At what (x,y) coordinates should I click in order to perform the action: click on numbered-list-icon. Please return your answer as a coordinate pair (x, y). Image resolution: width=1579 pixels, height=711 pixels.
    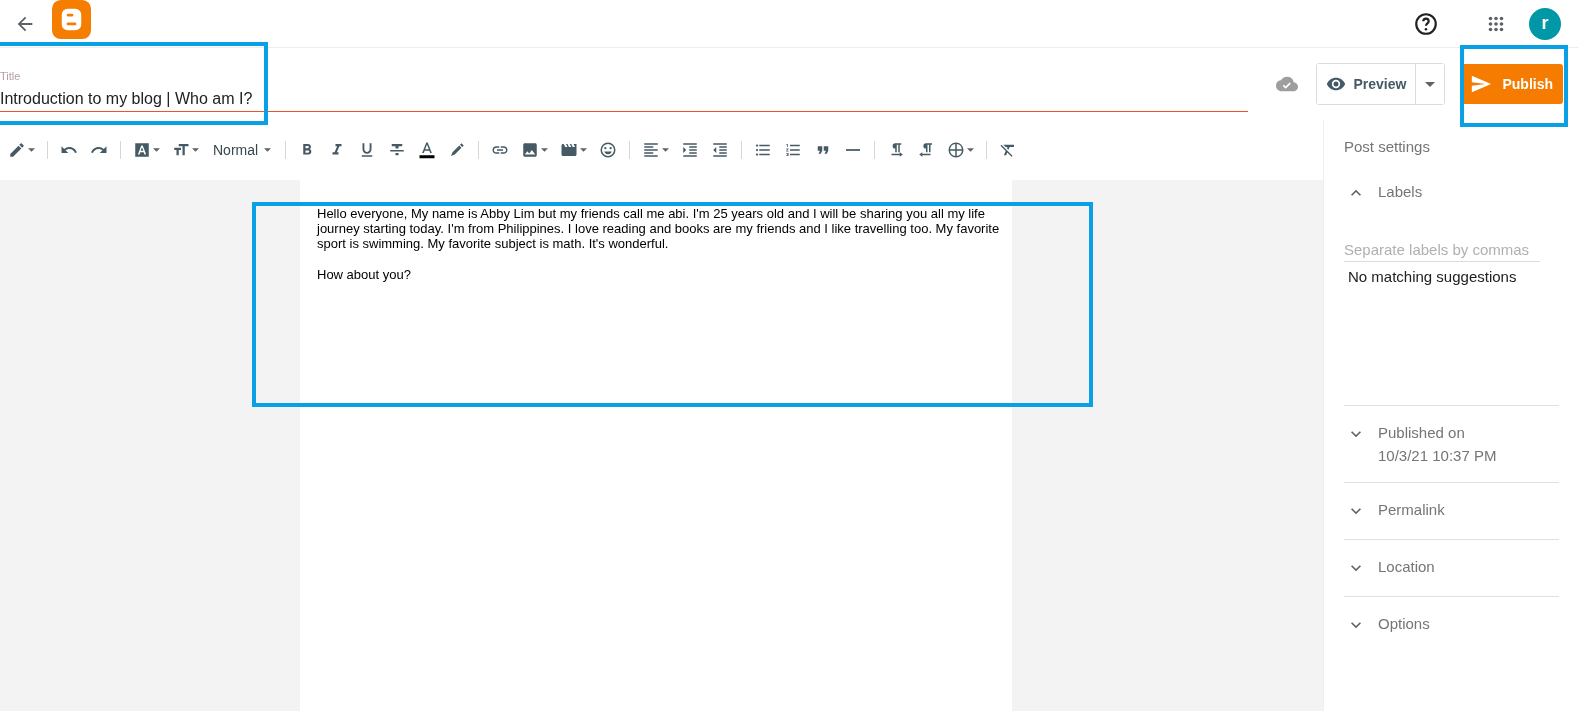
    Looking at the image, I should click on (793, 150).